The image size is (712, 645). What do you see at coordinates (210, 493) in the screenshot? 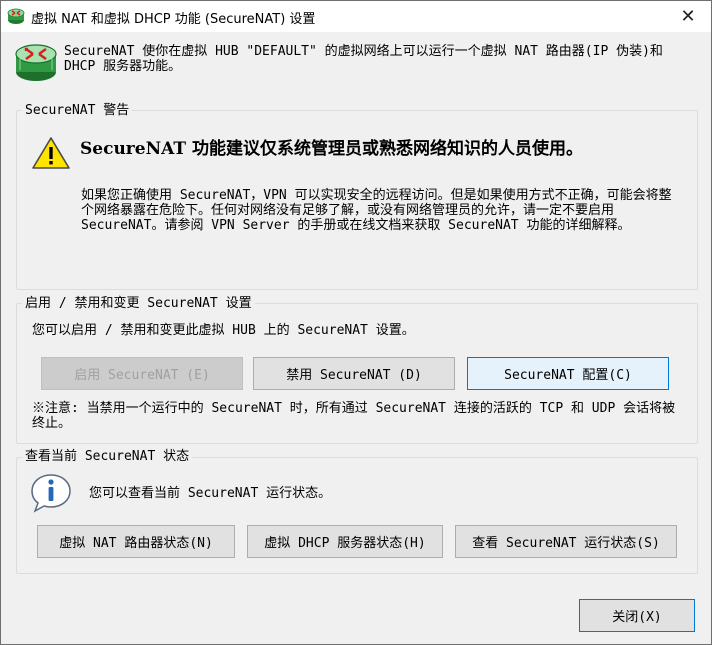
I see `status-description: 您可以查看当前 SecureNAT 运行状态。` at bounding box center [210, 493].